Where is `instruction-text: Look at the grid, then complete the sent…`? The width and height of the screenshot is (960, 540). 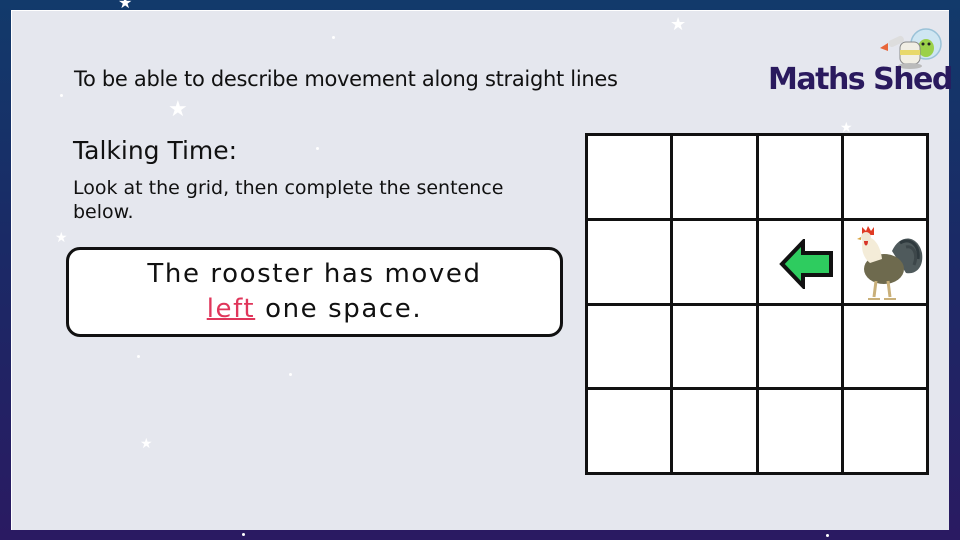 instruction-text: Look at the grid, then complete the sent… is located at coordinates (288, 200).